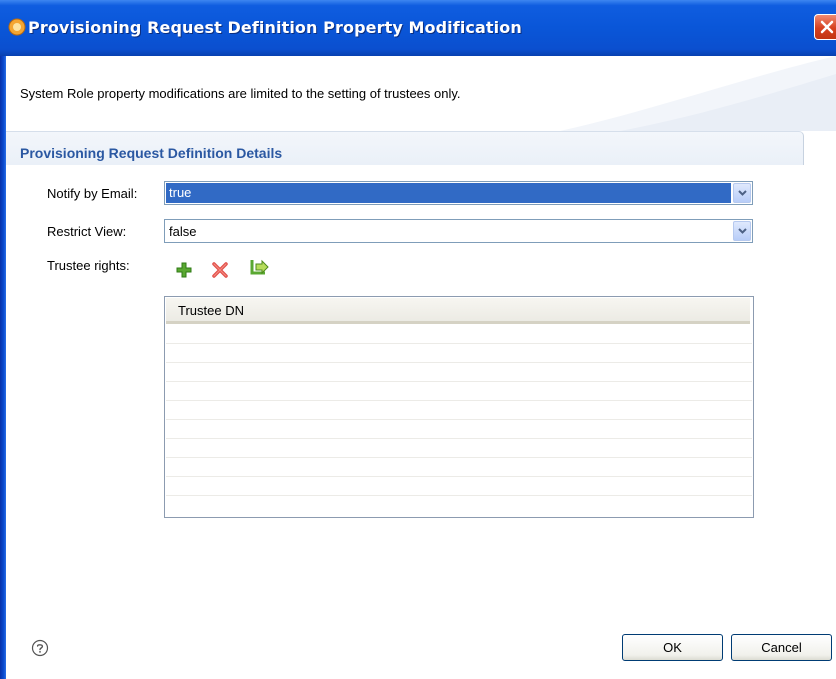  What do you see at coordinates (257, 267) in the screenshot?
I see `edit-icon` at bounding box center [257, 267].